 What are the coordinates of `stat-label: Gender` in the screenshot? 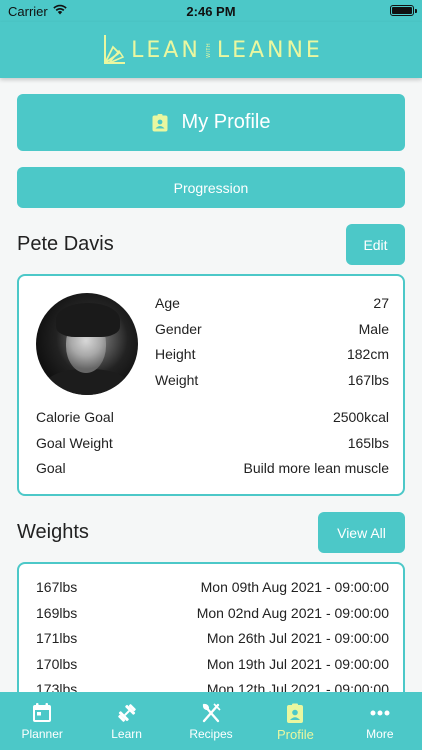 It's located at (178, 329).